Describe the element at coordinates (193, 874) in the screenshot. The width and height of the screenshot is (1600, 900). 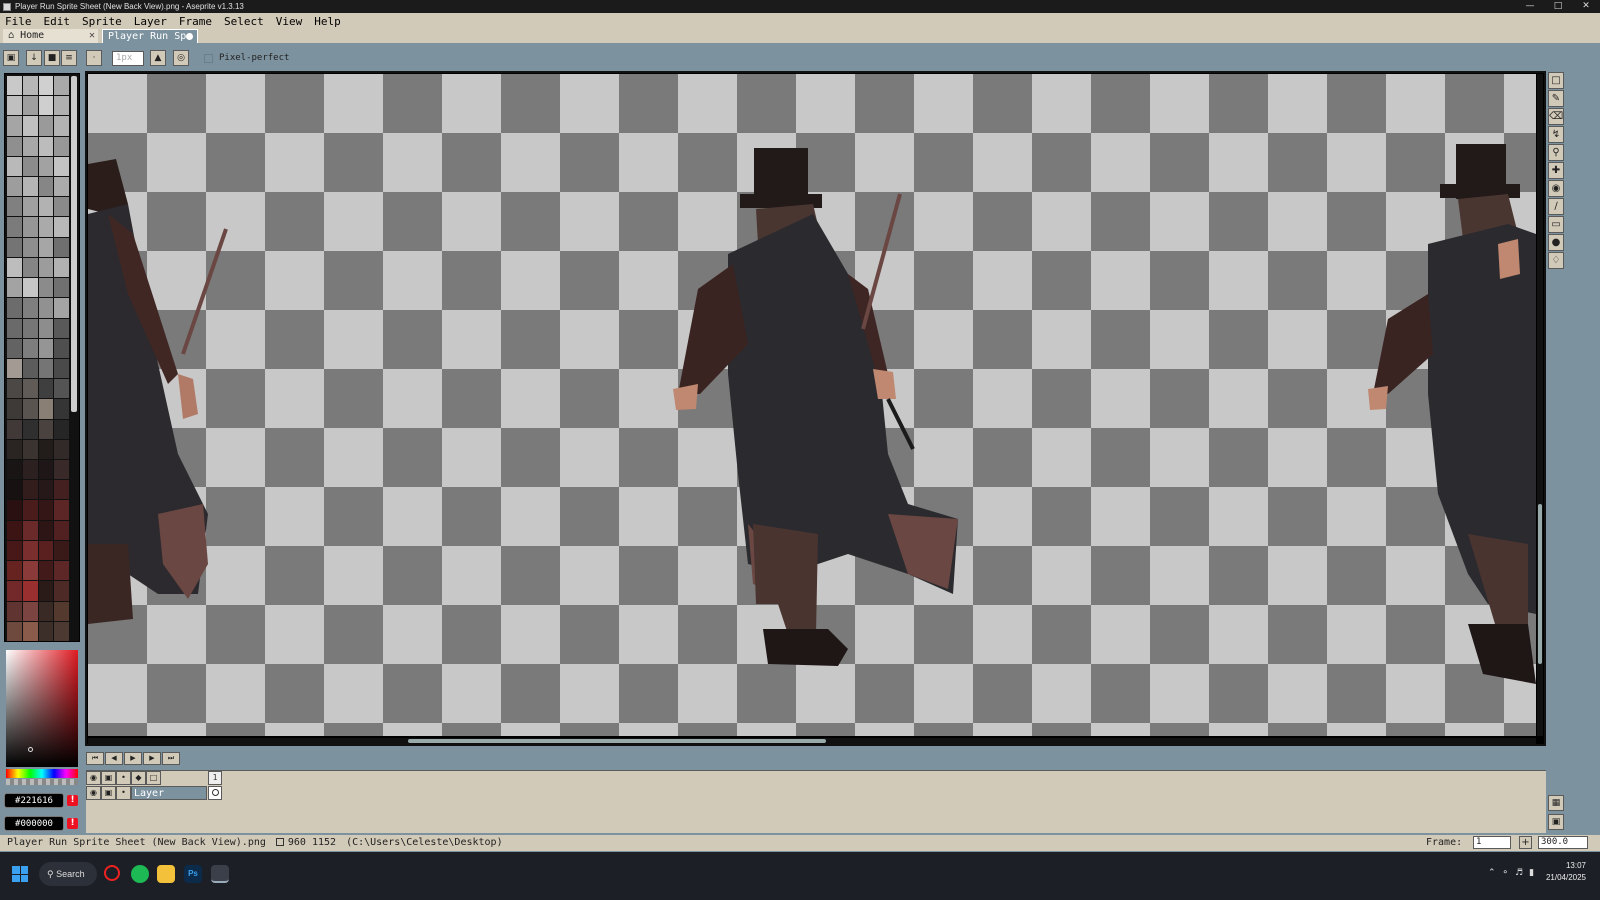
I see `photoshop-icon: Ps` at that location.